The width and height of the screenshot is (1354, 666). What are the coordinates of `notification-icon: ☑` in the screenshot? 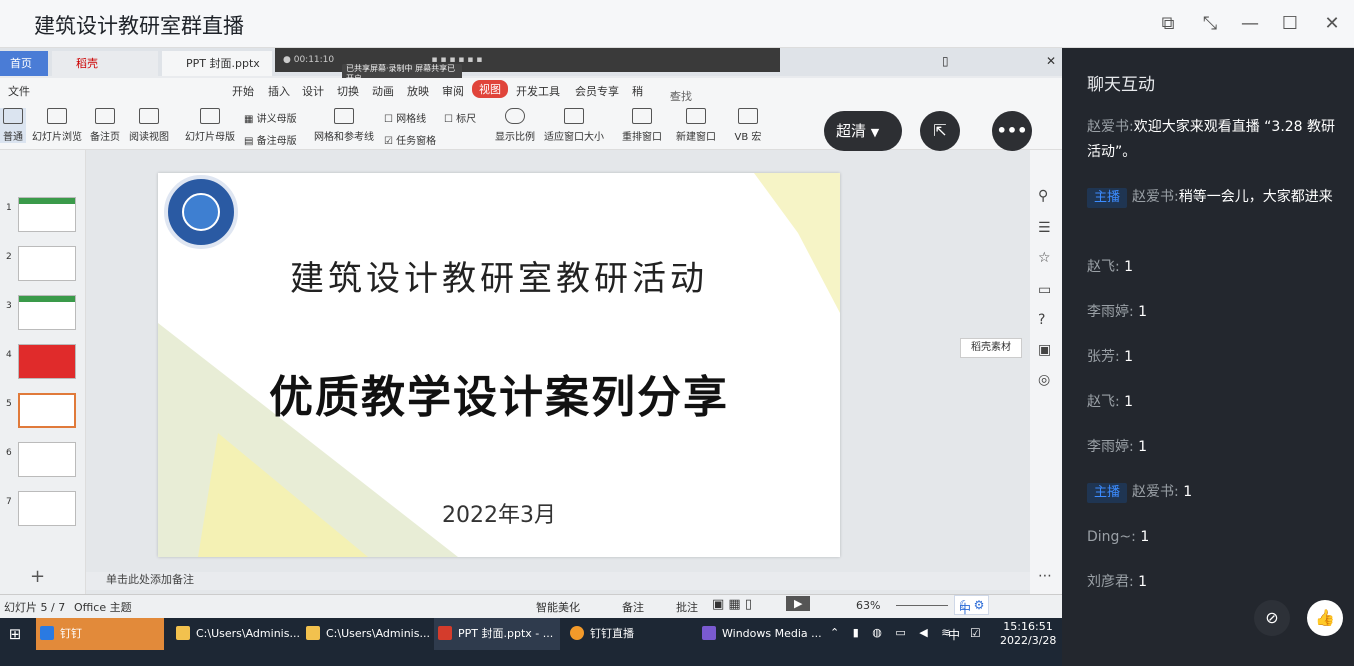 It's located at (975, 633).